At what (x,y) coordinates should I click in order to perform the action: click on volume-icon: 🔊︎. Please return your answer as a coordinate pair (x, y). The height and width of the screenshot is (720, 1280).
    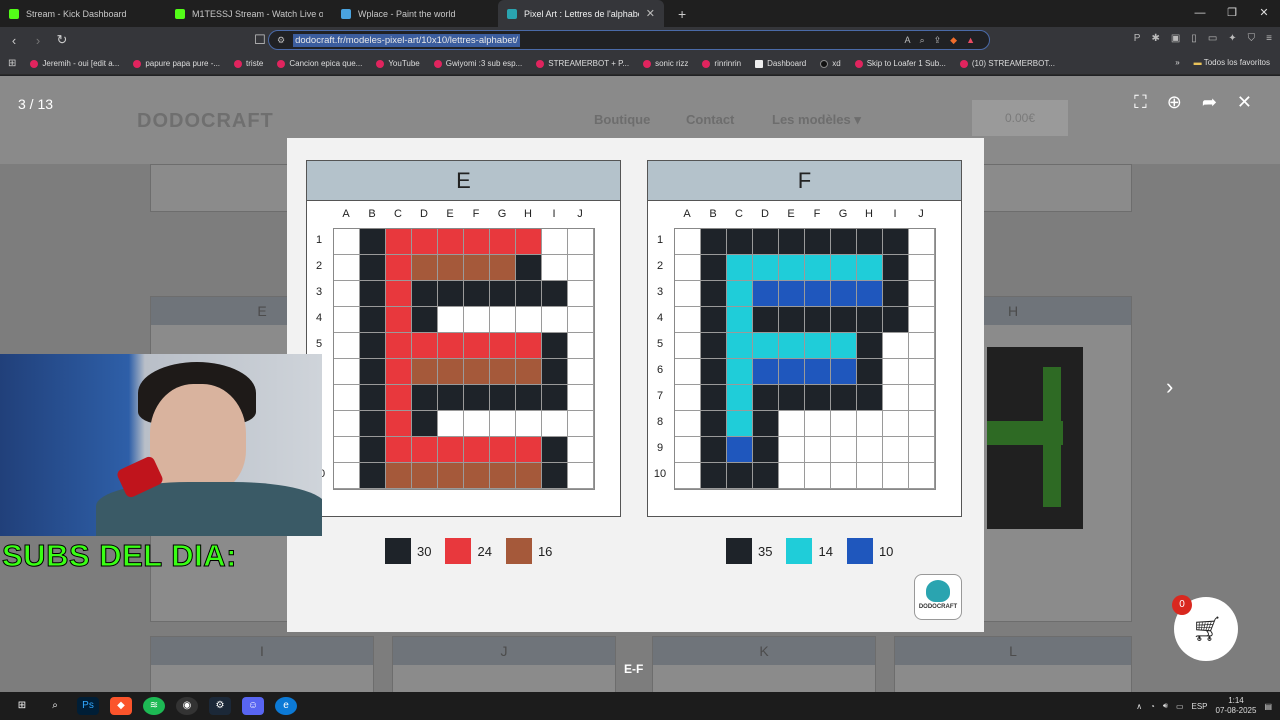
    Looking at the image, I should click on (1165, 706).